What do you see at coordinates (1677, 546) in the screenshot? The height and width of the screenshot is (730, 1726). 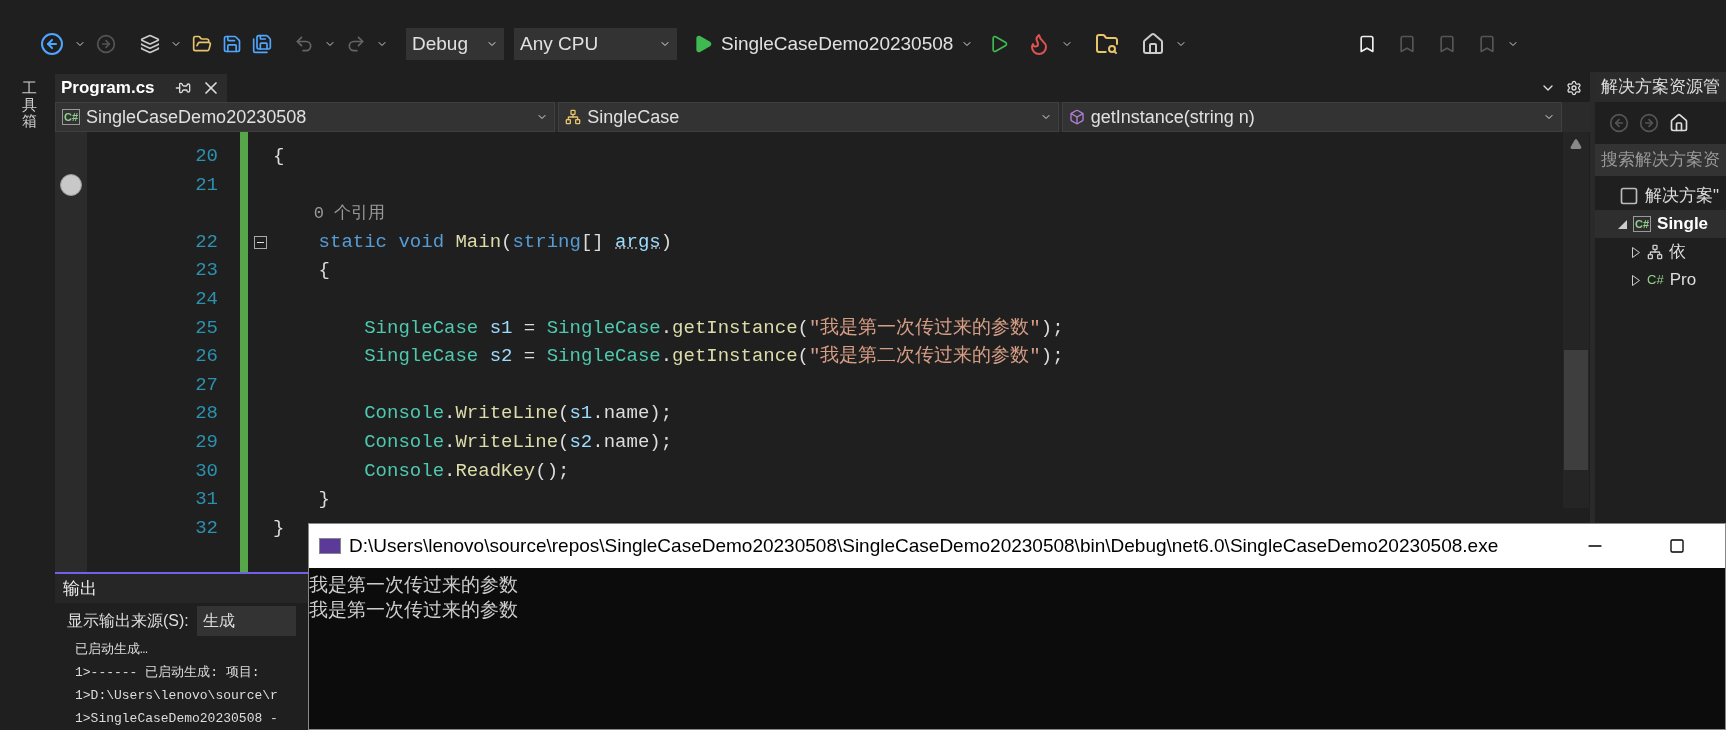 I see `maximize-icon` at bounding box center [1677, 546].